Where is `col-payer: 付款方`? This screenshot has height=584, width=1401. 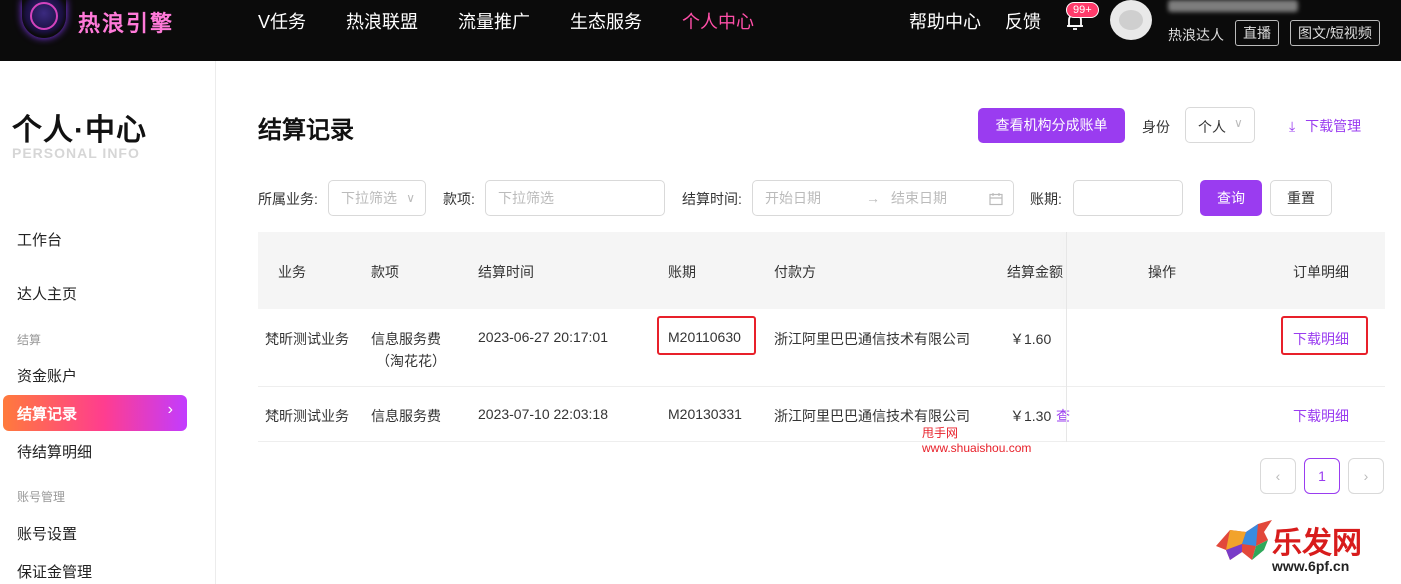
col-payer: 付款方 is located at coordinates (795, 272).